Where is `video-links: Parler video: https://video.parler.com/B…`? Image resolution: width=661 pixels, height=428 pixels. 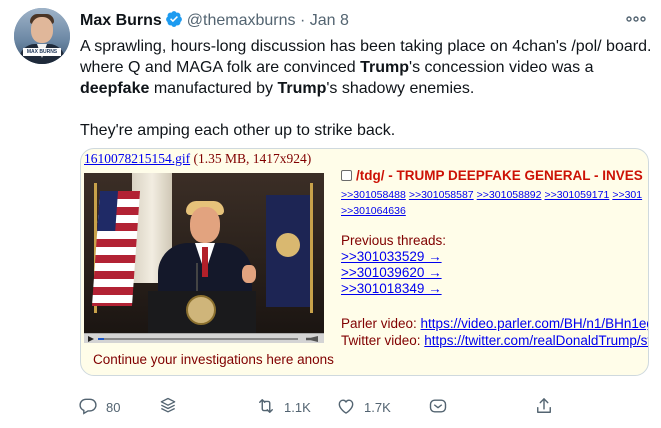 video-links: Parler video: https://video.parler.com/B… is located at coordinates (494, 332).